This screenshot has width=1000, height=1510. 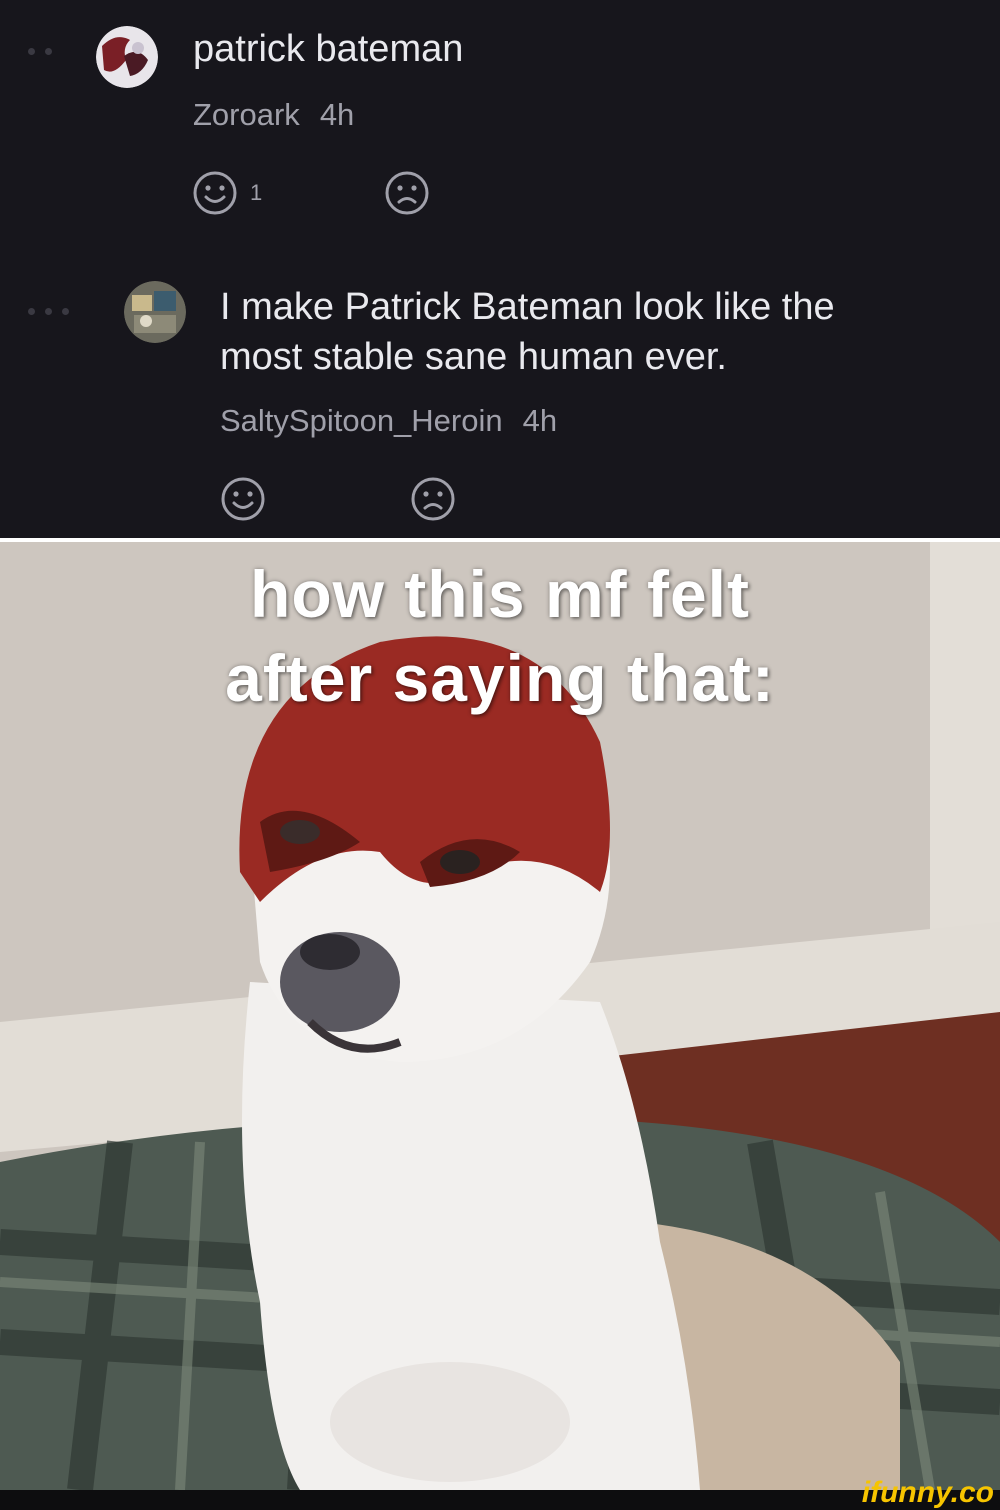 I want to click on footer-bar: ifunny.co, so click(x=500, y=1493).